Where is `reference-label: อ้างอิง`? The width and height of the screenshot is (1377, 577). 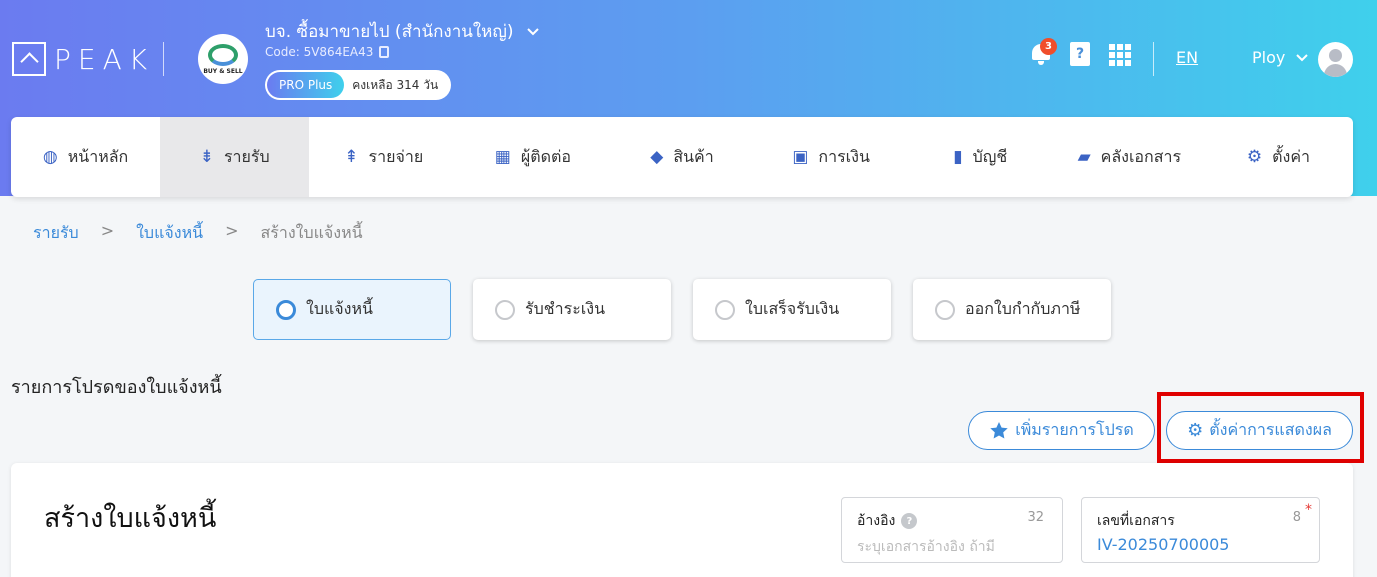 reference-label: อ้างอิง is located at coordinates (876, 521).